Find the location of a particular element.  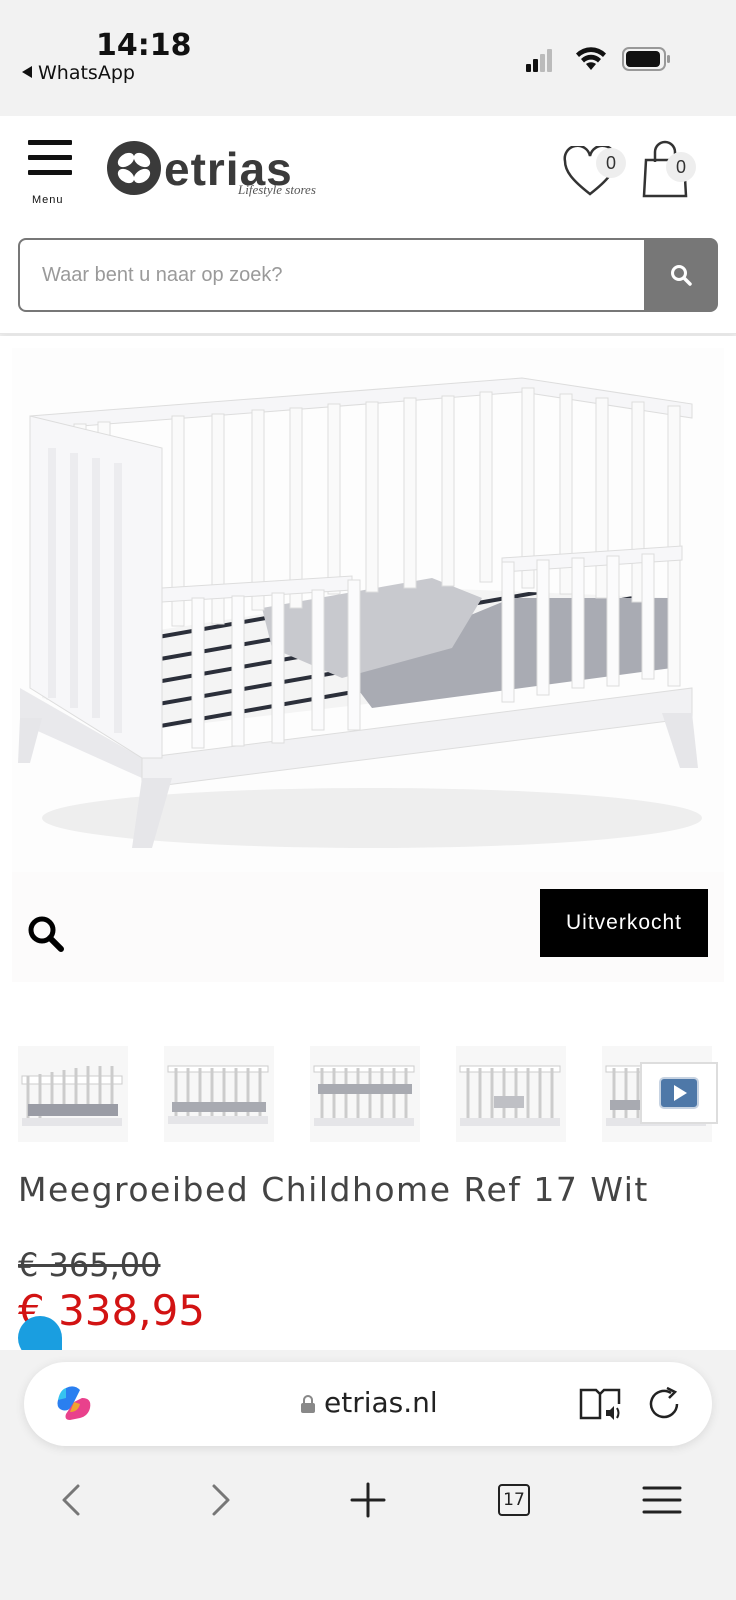

wishlist-button: 0 is located at coordinates (597, 174).